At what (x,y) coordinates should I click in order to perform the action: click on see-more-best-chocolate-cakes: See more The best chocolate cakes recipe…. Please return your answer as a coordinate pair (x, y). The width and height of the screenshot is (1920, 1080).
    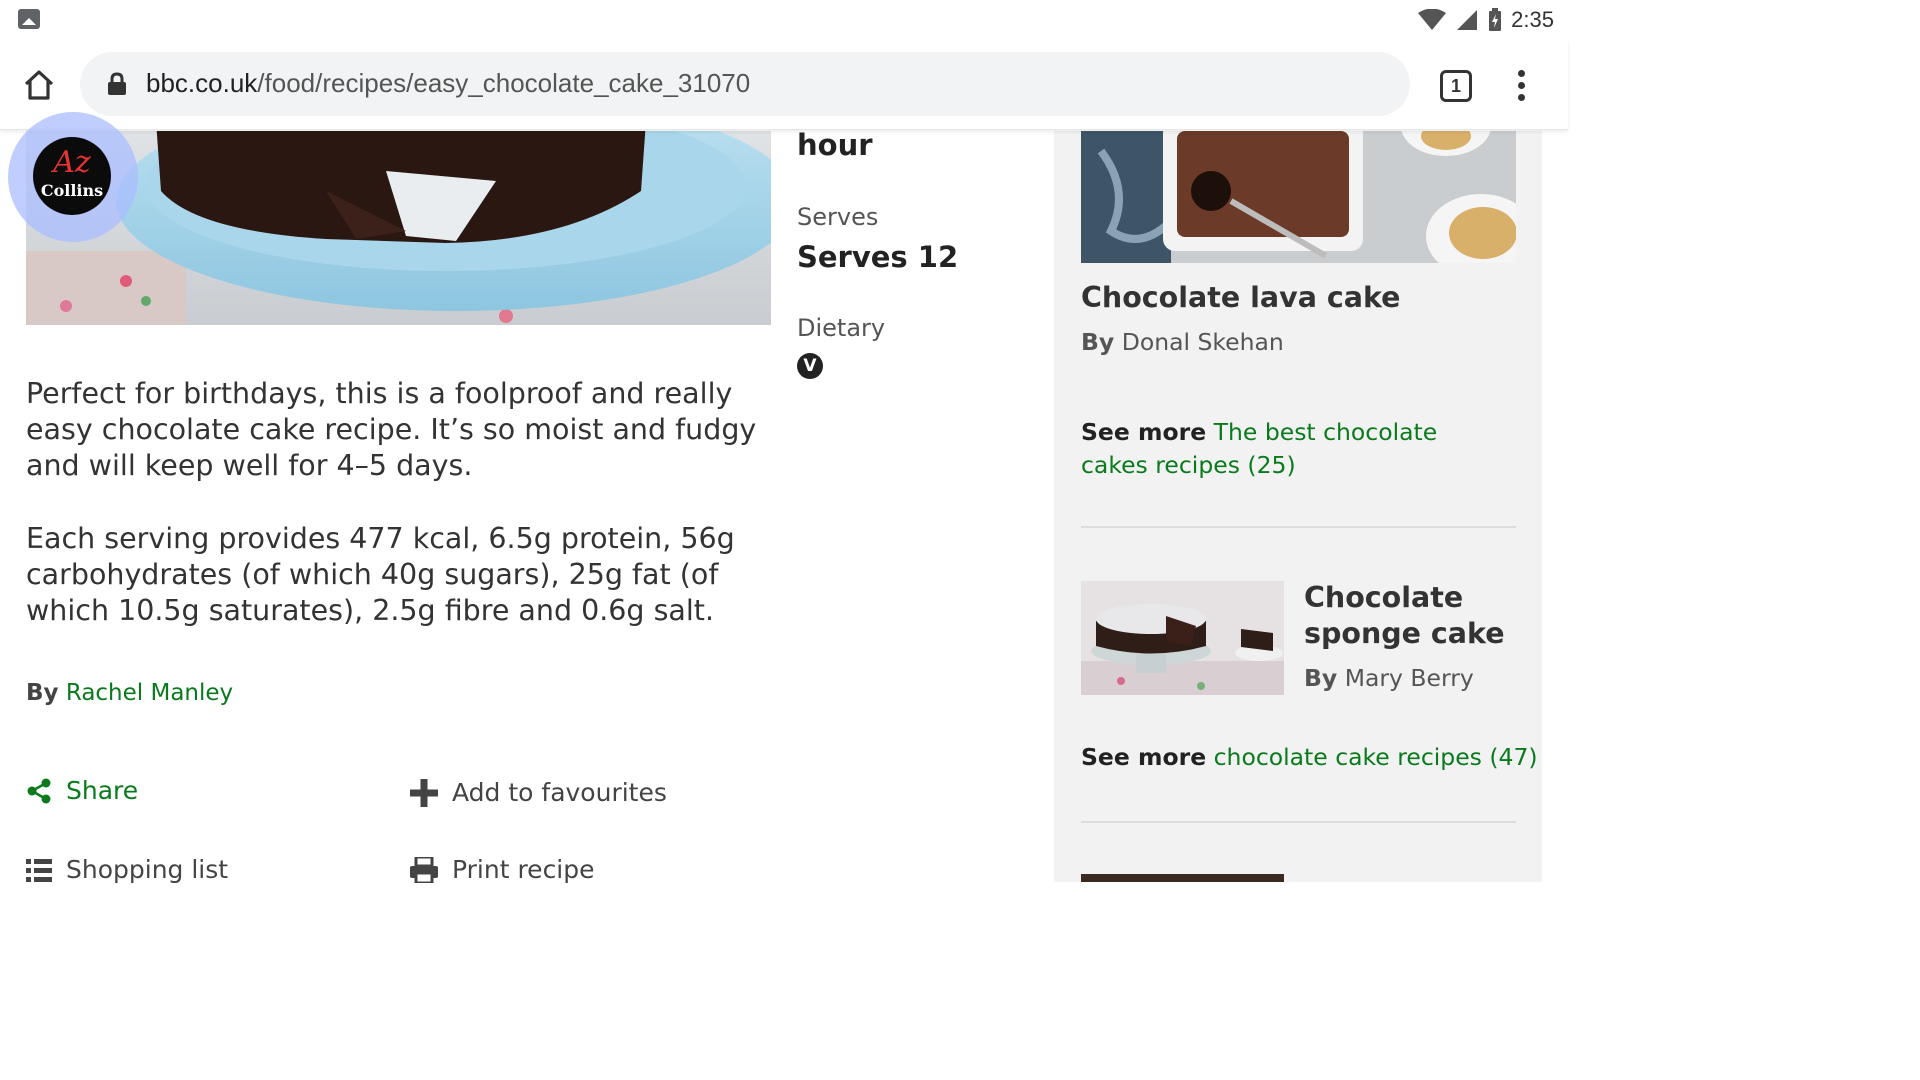
    Looking at the image, I should click on (1296, 449).